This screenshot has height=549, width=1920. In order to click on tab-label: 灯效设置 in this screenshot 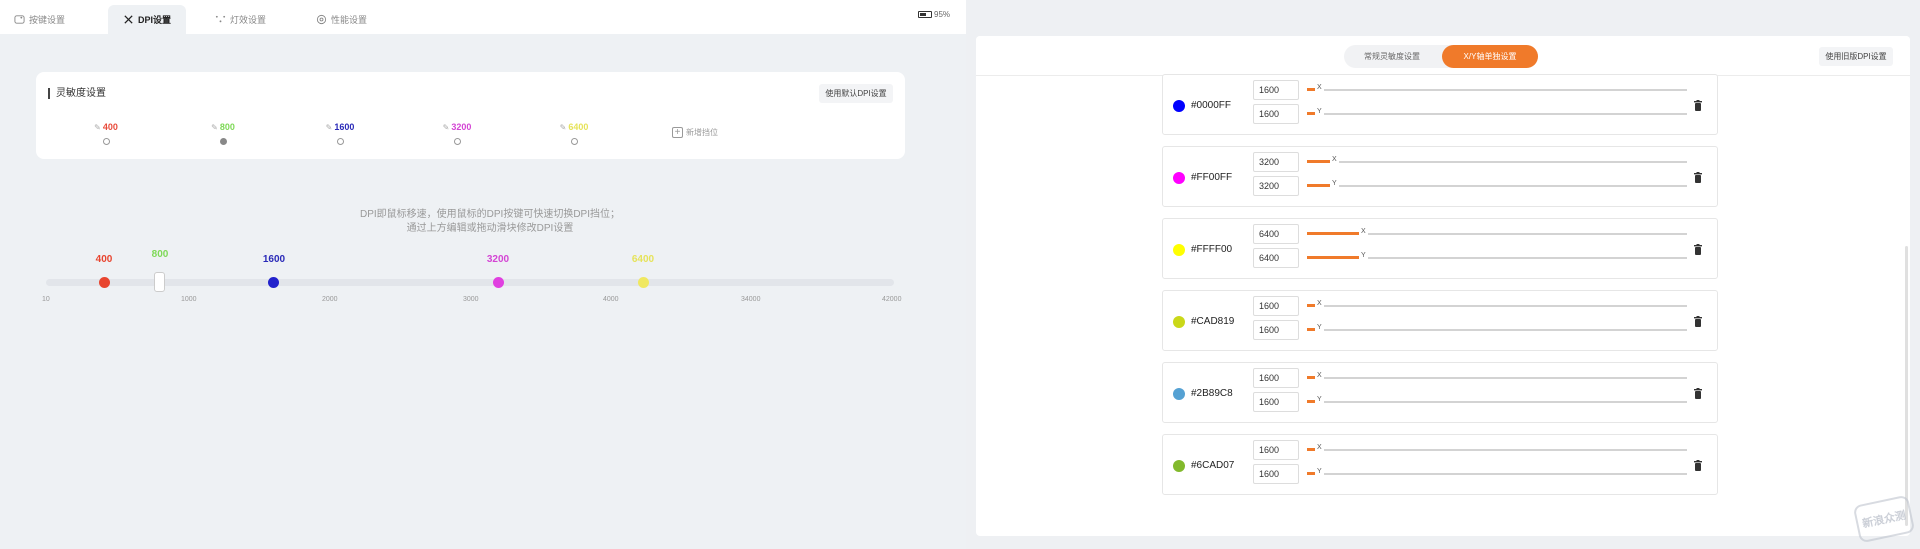, I will do `click(248, 20)`.